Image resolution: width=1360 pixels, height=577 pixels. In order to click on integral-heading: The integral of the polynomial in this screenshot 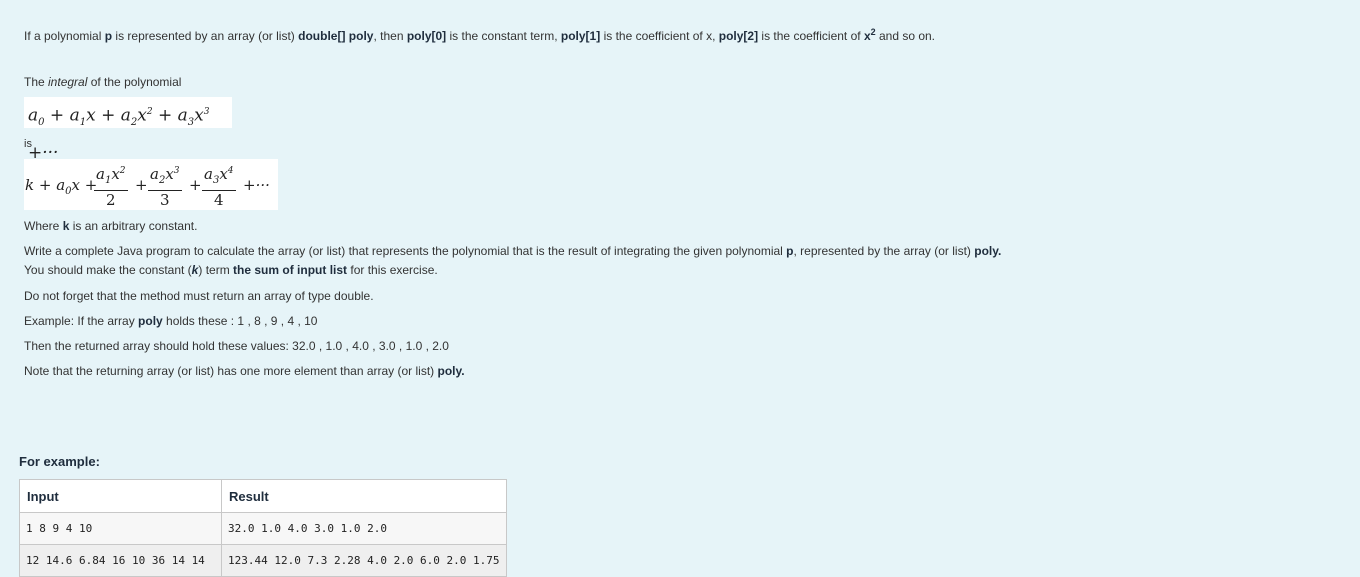, I will do `click(103, 82)`.